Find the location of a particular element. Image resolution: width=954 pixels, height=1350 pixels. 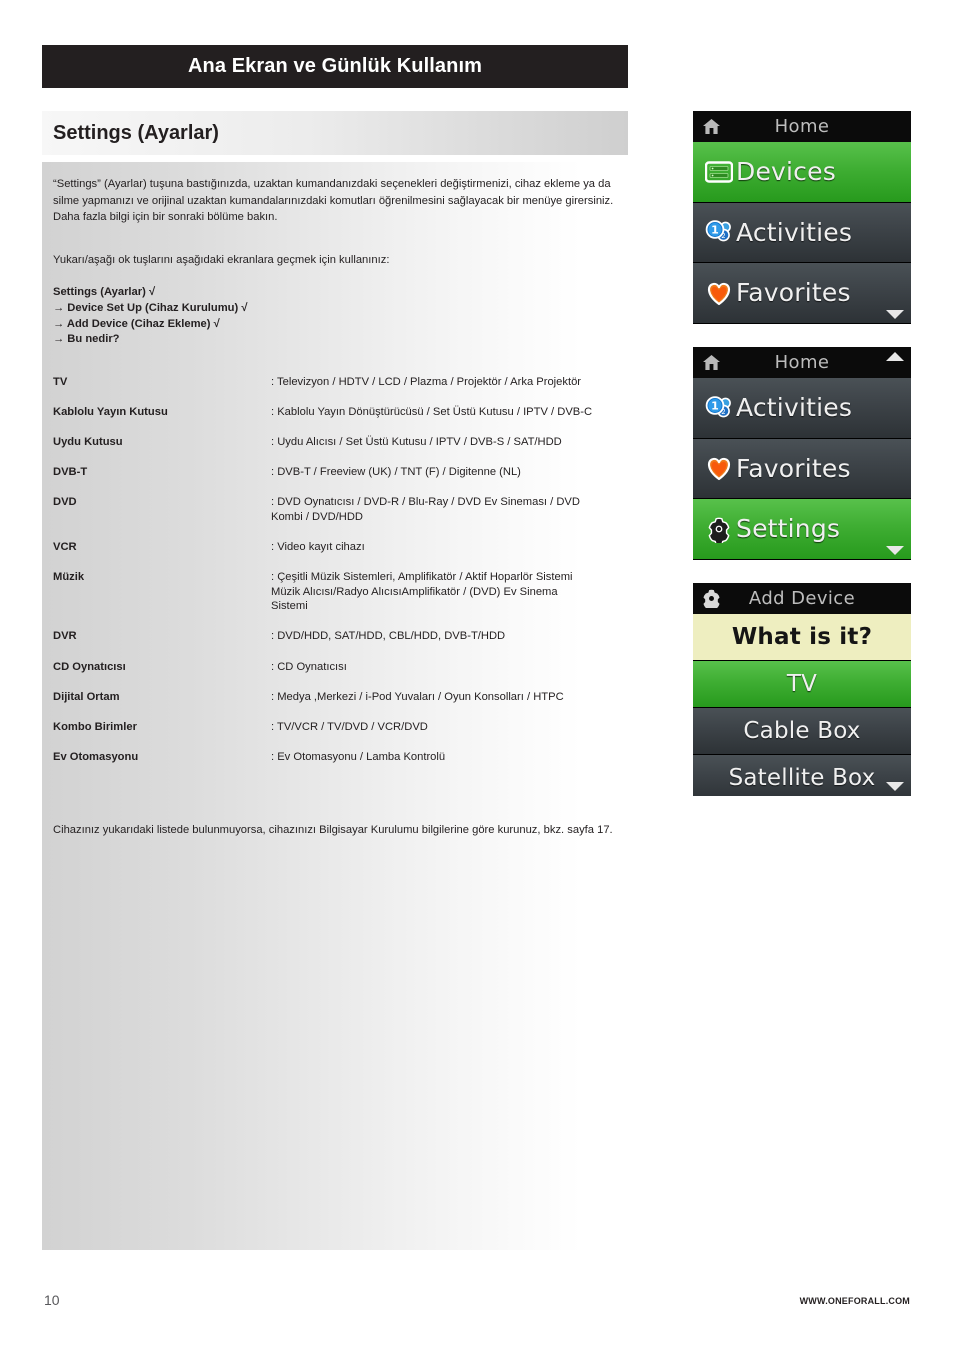

device-name: Ev Otomasyonu is located at coordinates (96, 756).